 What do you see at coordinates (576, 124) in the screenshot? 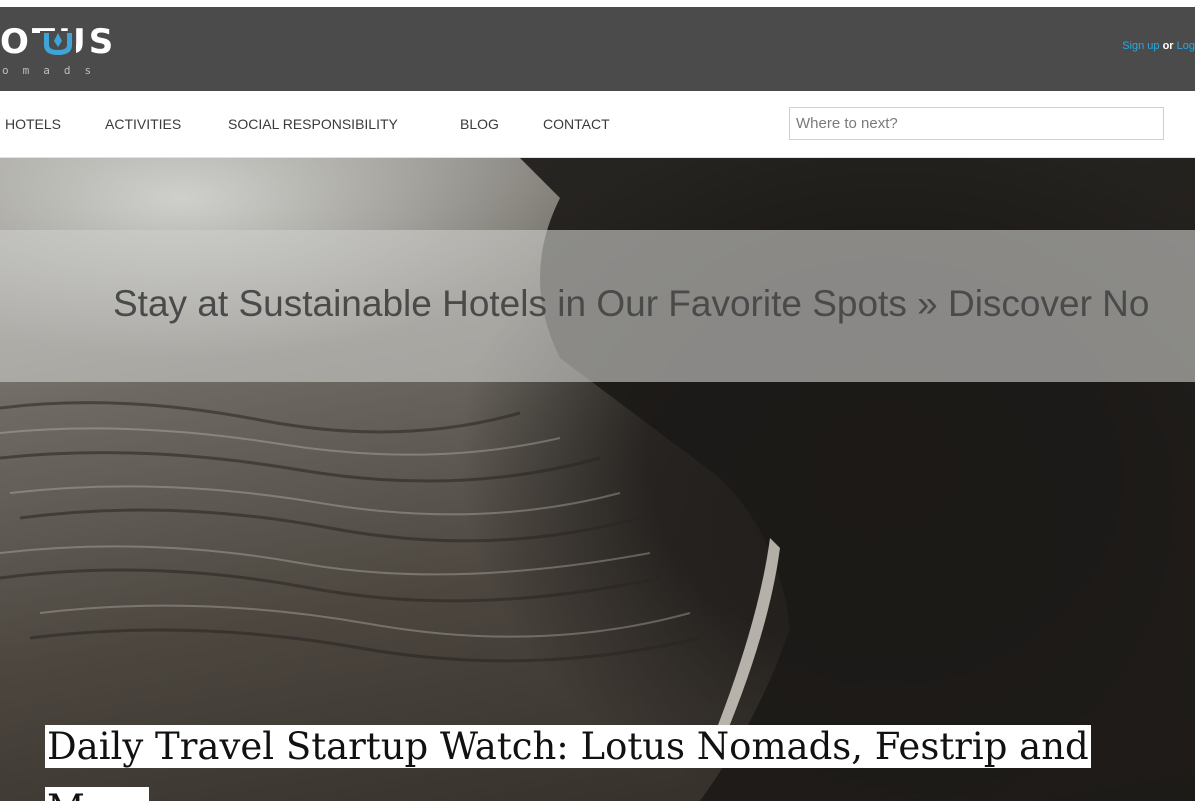
I see `nav-contact: CONTACT` at bounding box center [576, 124].